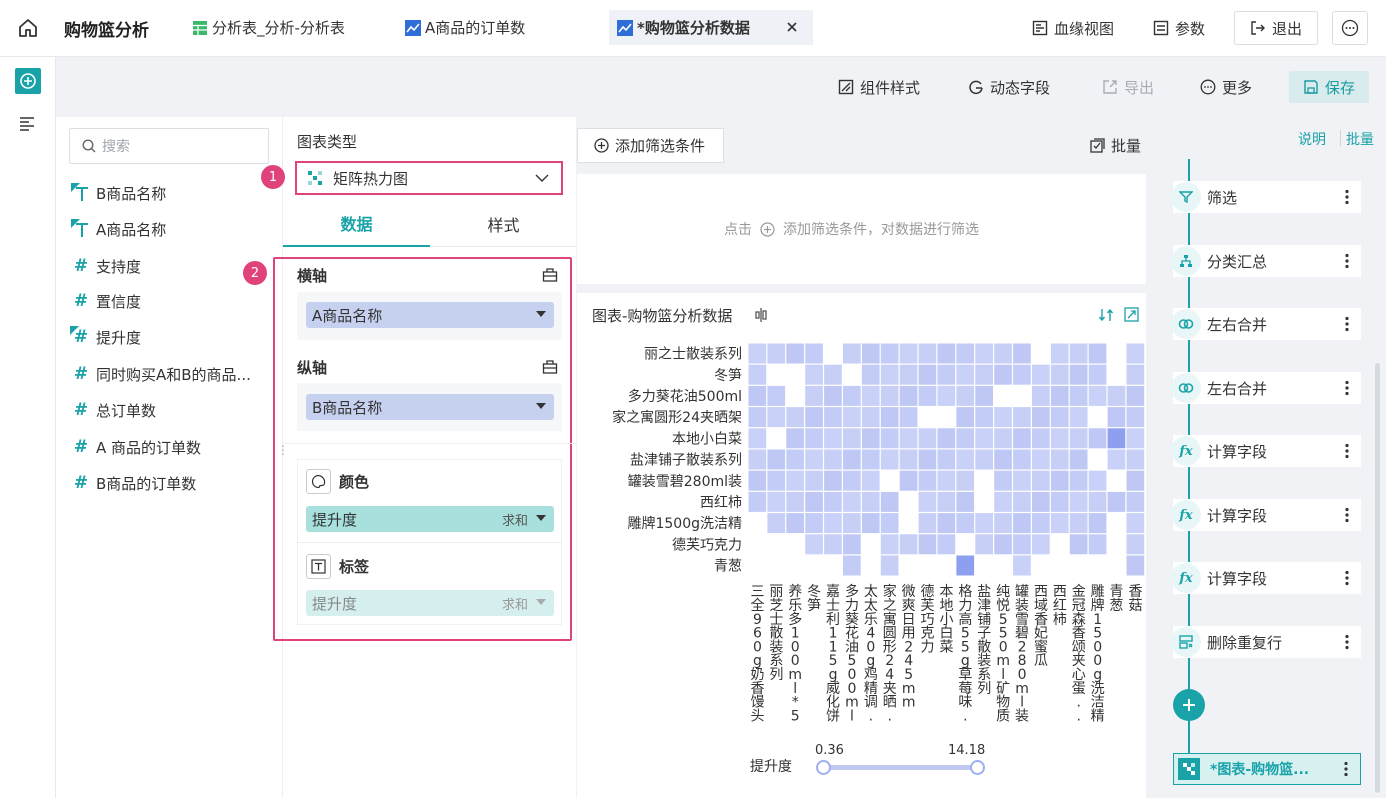  I want to click on add-filter-button: 添加筛选条件, so click(650, 145).